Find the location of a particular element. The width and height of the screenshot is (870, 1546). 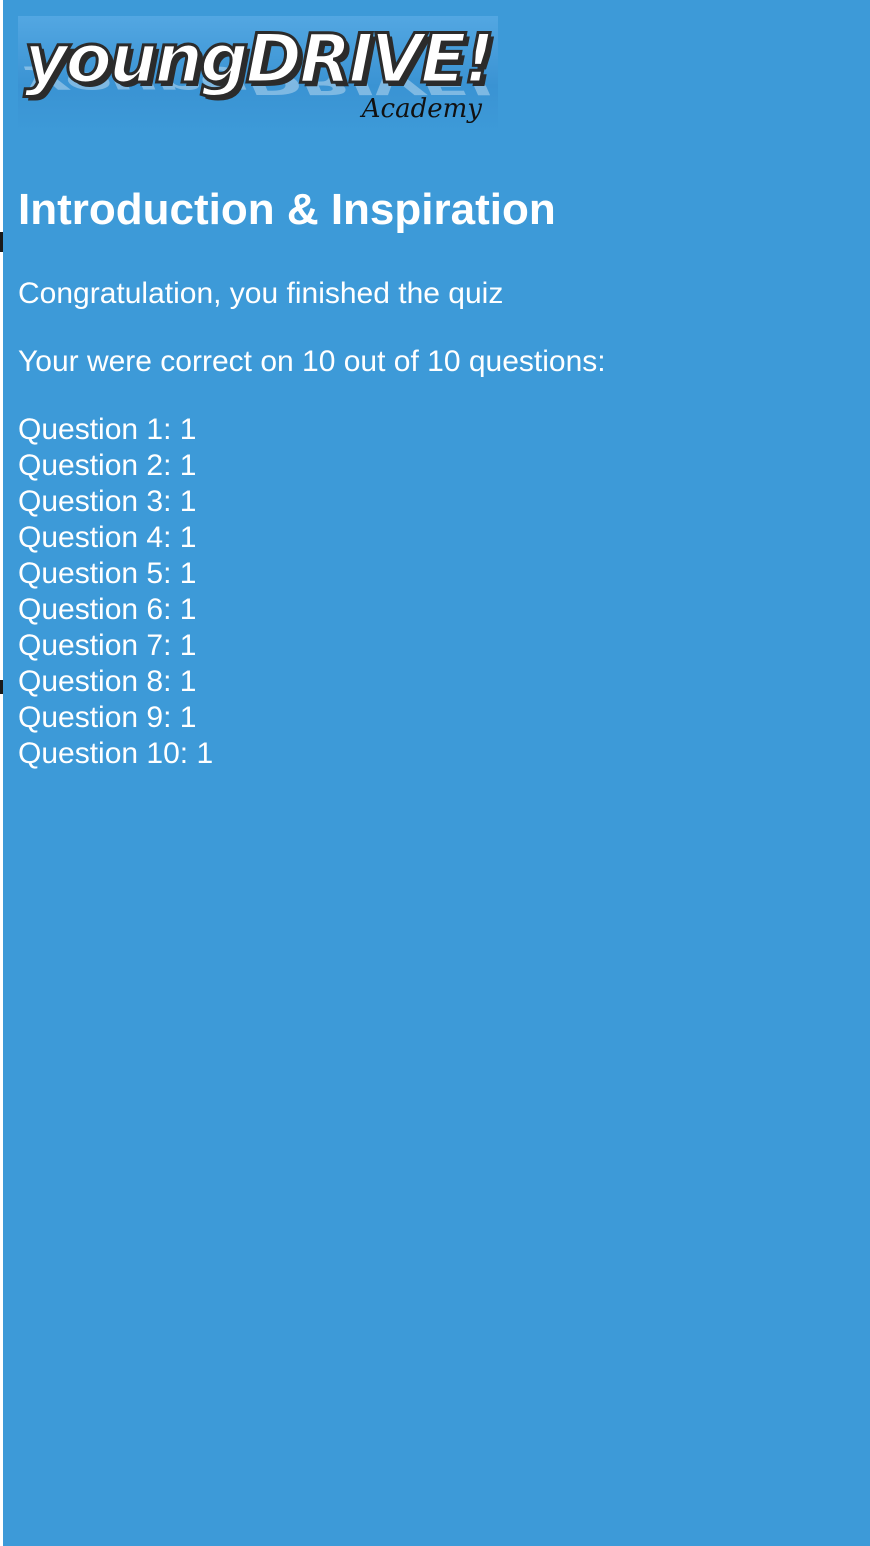

question-result: Question 10: 1 is located at coordinates (438, 754).